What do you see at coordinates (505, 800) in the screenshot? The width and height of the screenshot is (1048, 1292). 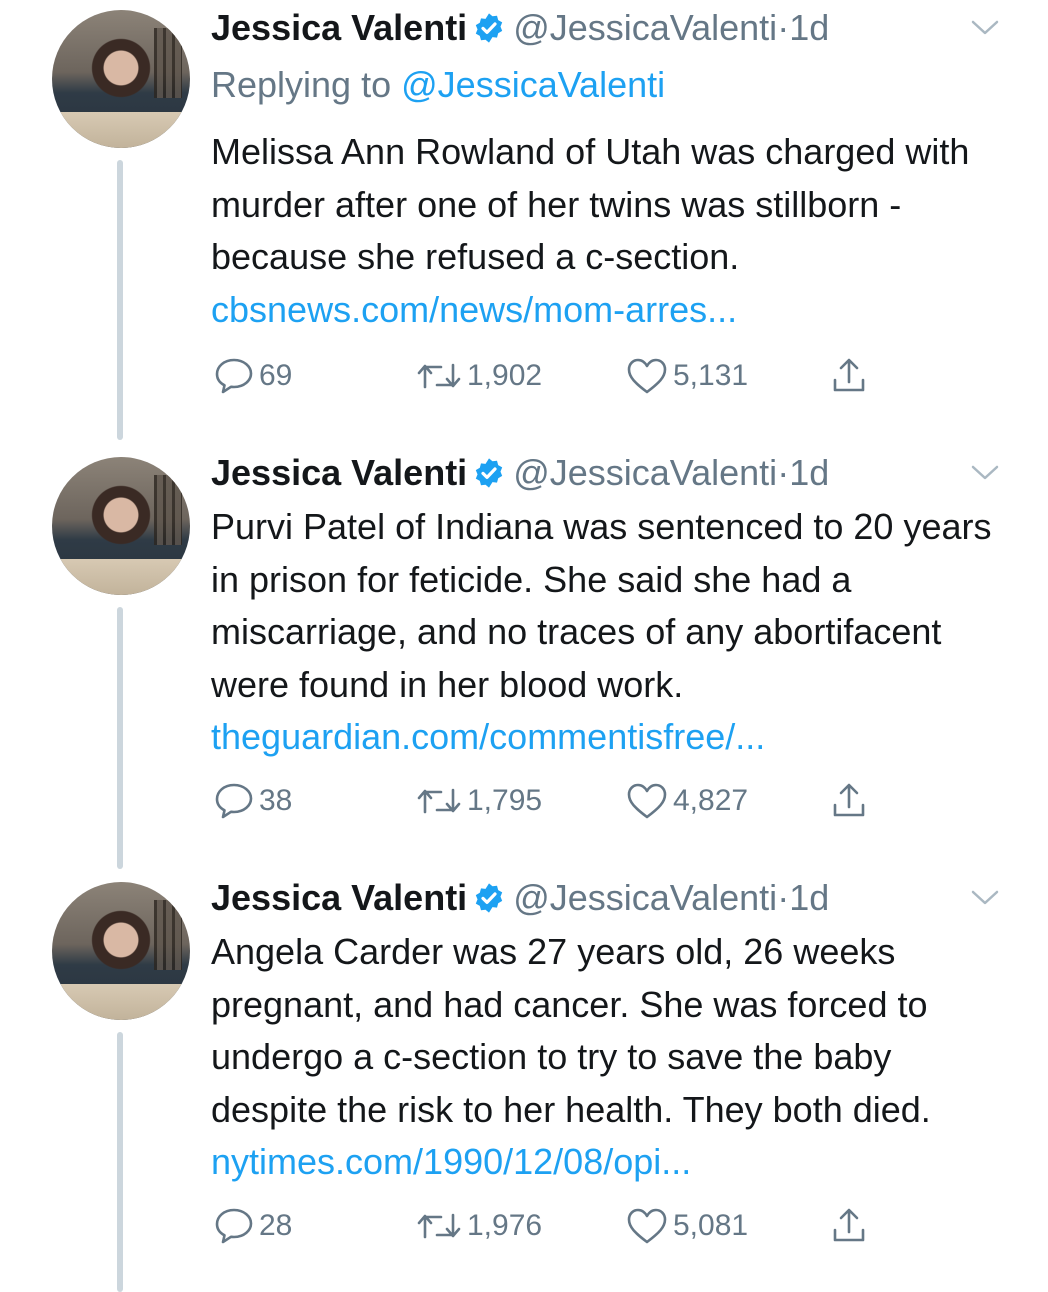 I see `retweet-count: 1,795` at bounding box center [505, 800].